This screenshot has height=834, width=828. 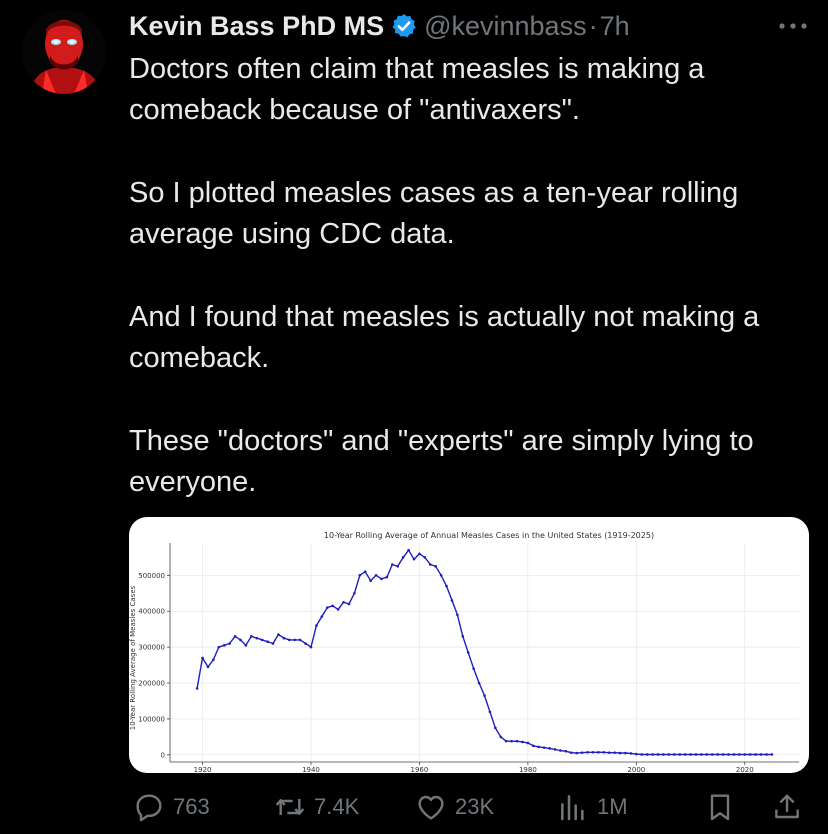 I want to click on x-tick-label: 1920, so click(x=203, y=769).